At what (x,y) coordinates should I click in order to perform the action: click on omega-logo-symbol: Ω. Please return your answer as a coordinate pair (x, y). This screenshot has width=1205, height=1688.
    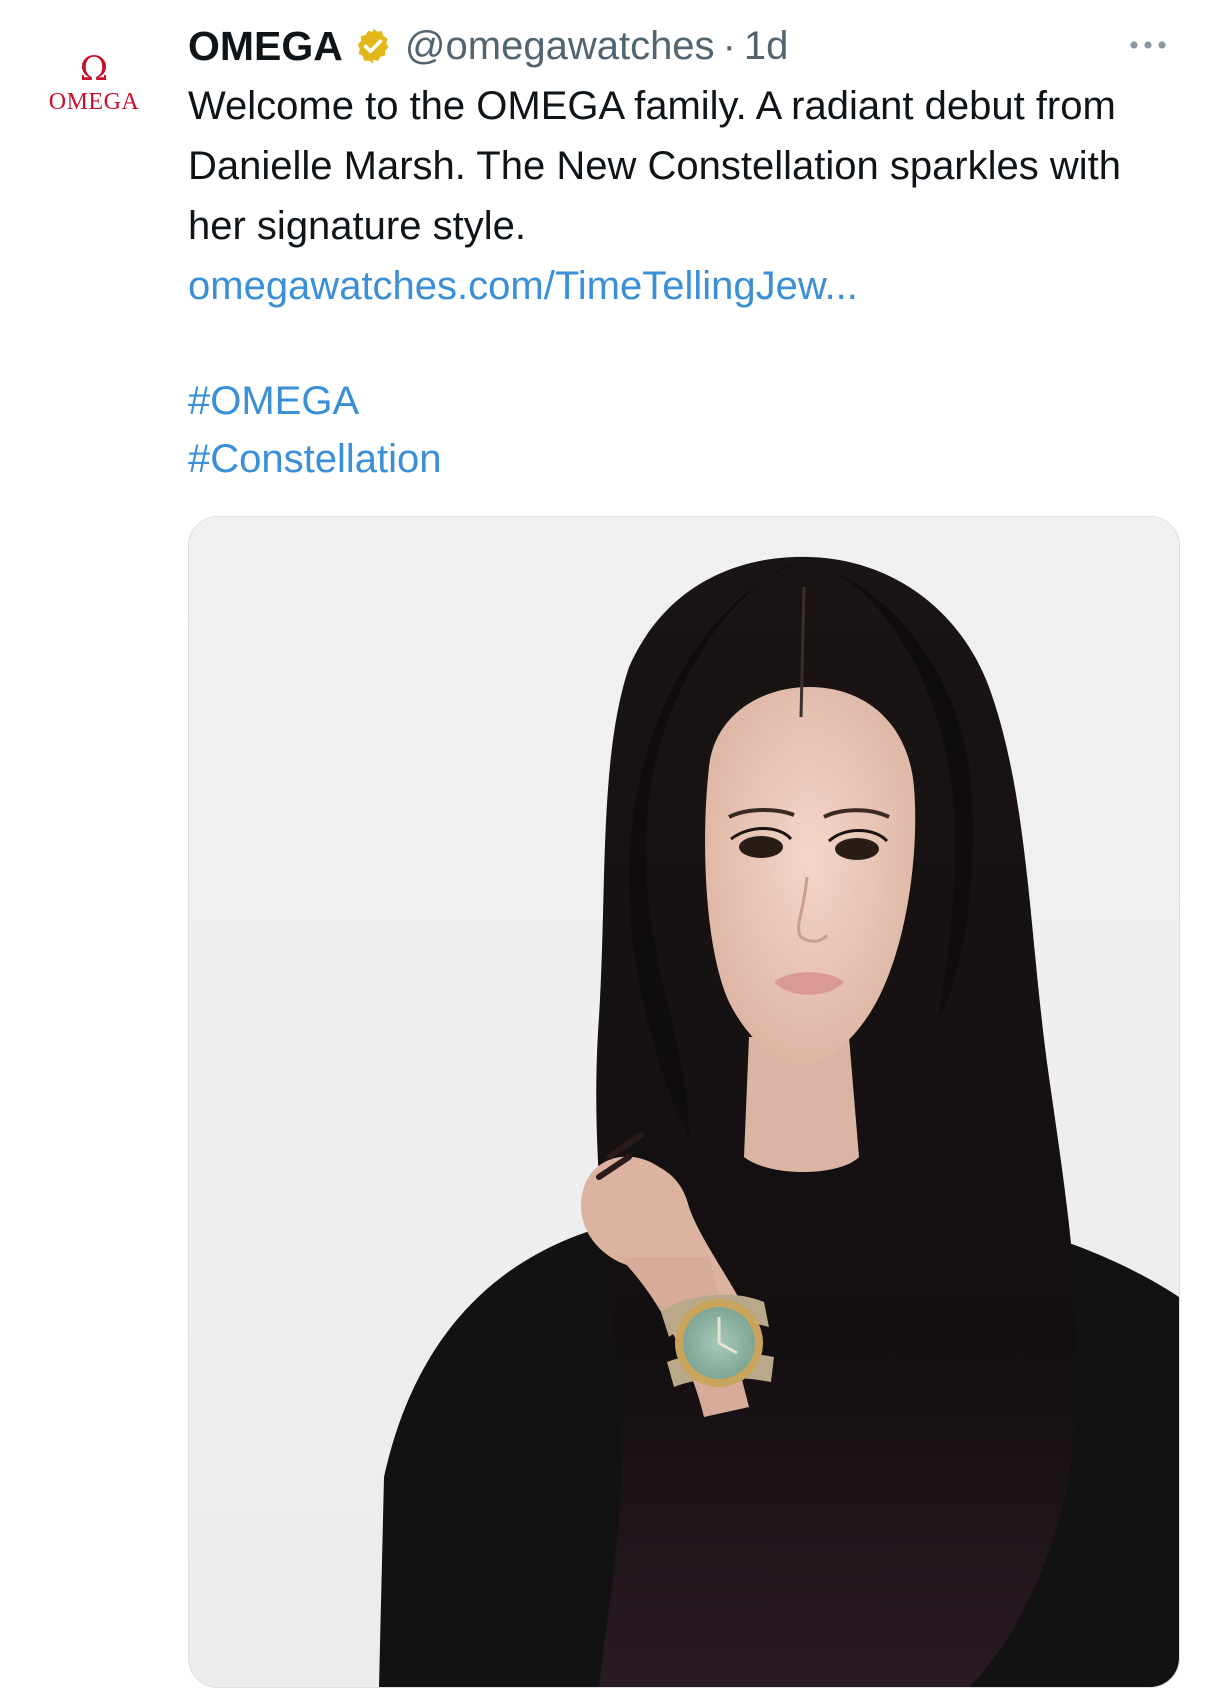
    Looking at the image, I should click on (94, 69).